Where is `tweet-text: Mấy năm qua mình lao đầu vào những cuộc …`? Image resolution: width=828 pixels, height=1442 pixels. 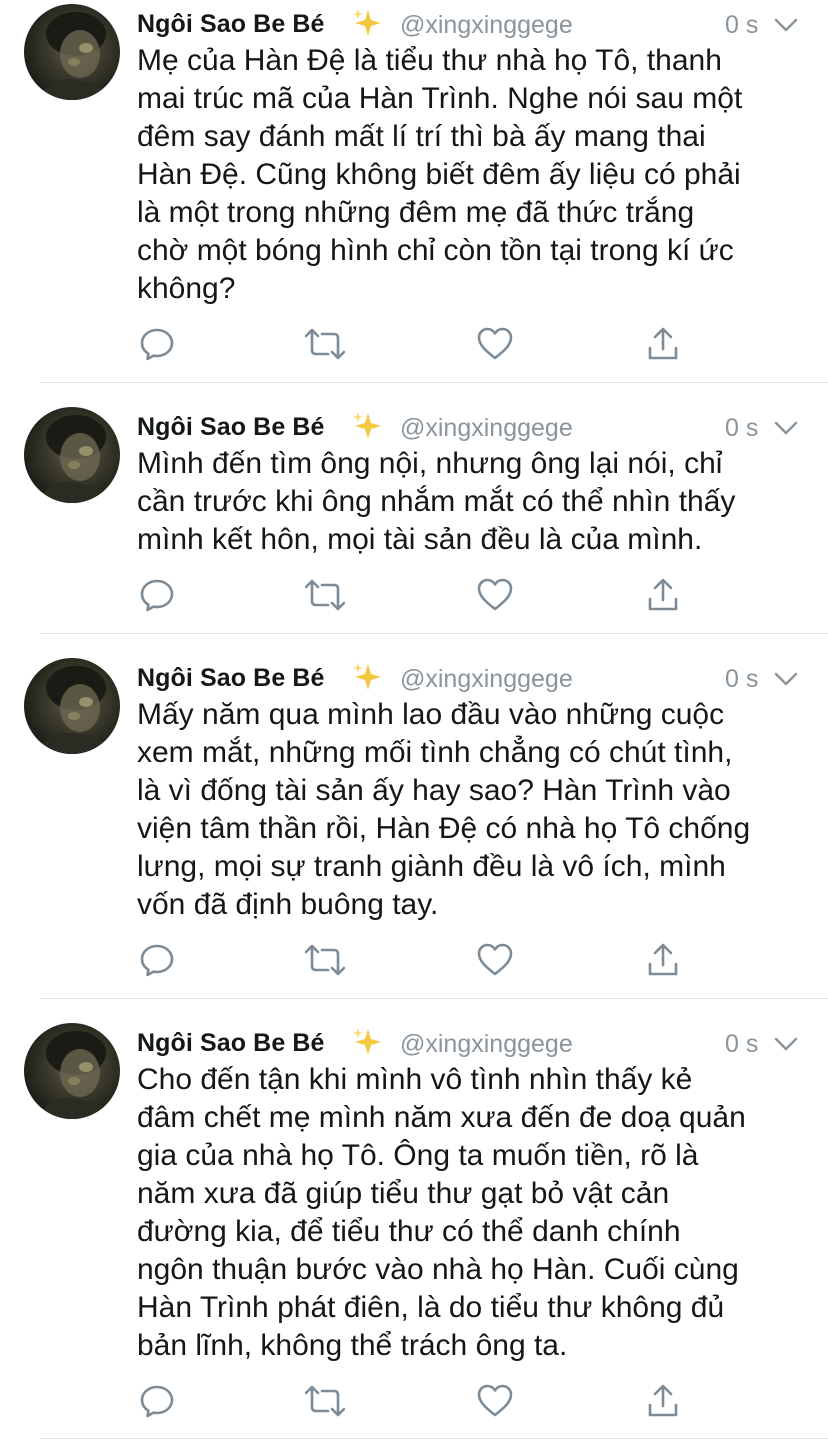
tweet-text: Mấy năm qua mình lao đầu vào những cuộc … is located at coordinates (444, 809).